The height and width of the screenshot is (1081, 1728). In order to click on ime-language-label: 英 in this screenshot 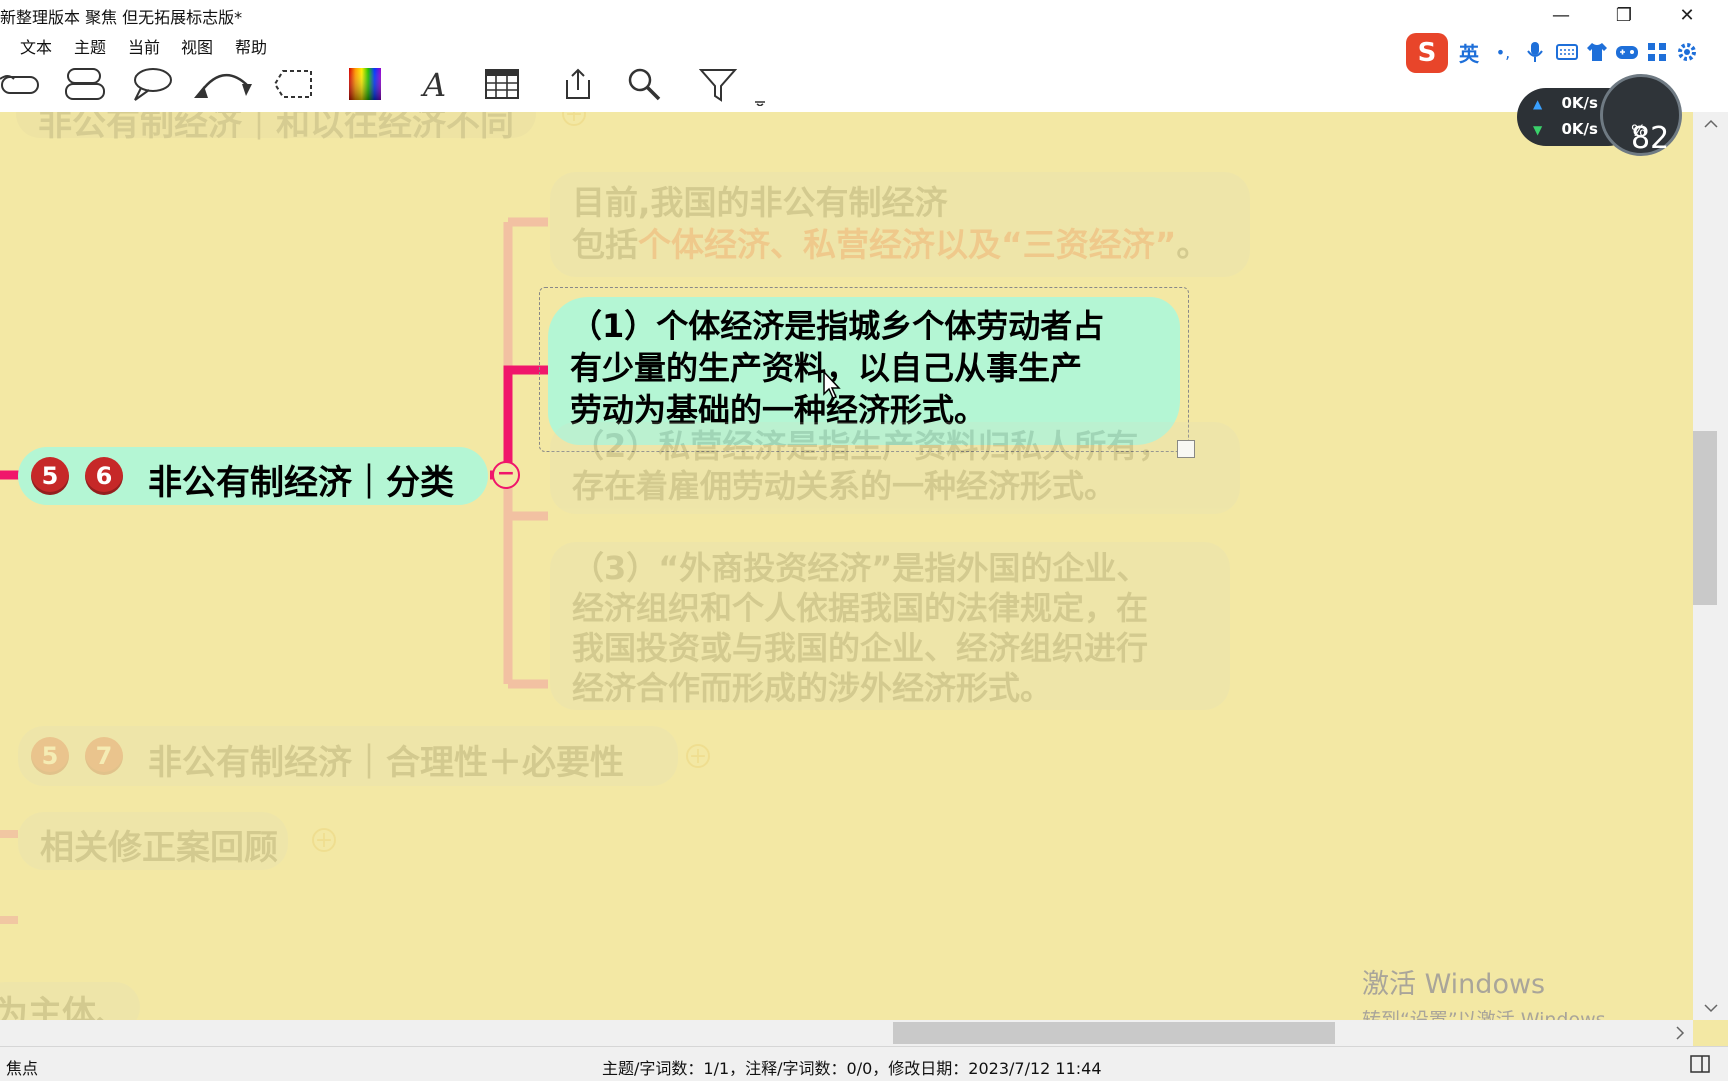, I will do `click(1469, 53)`.